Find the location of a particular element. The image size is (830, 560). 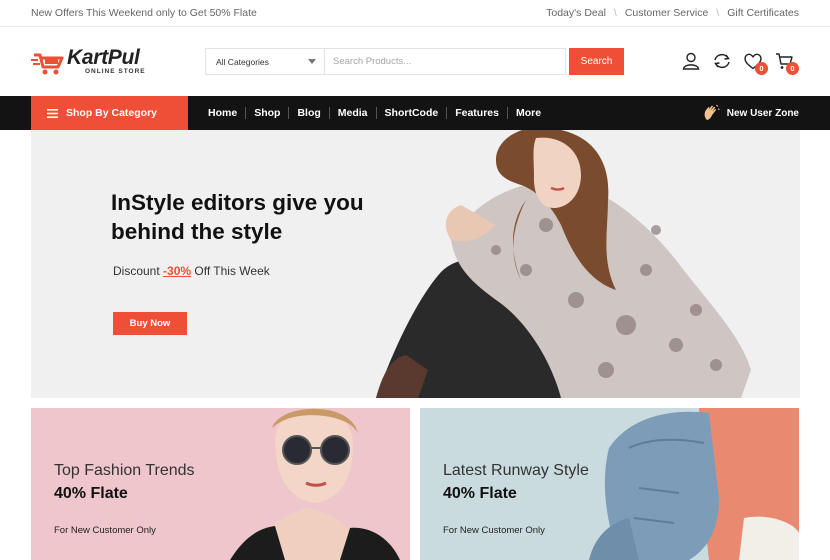

nav-item-more: More is located at coordinates (528, 113).